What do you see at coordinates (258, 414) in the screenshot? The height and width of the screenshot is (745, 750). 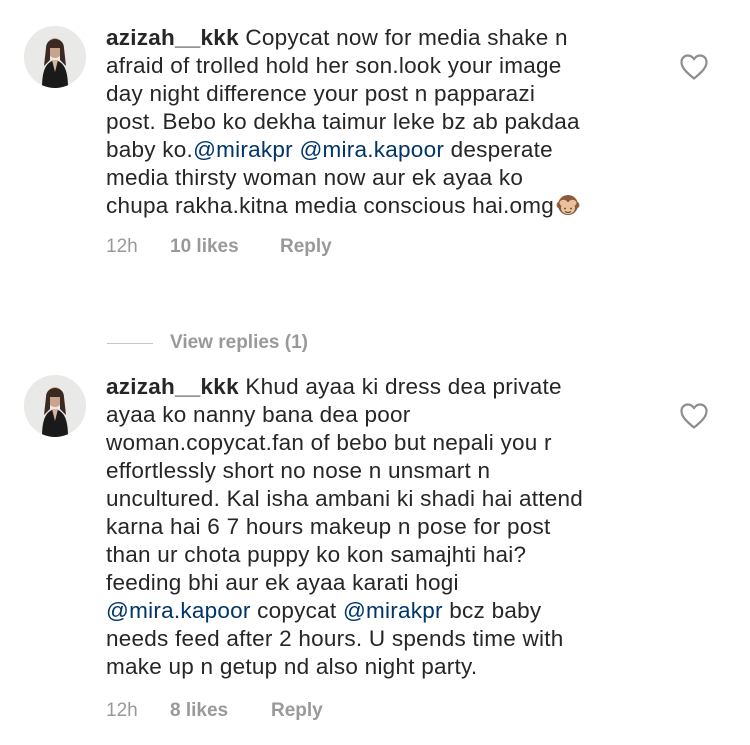 I see `comment-text-segment: ayaa ko nanny bana dea poor` at bounding box center [258, 414].